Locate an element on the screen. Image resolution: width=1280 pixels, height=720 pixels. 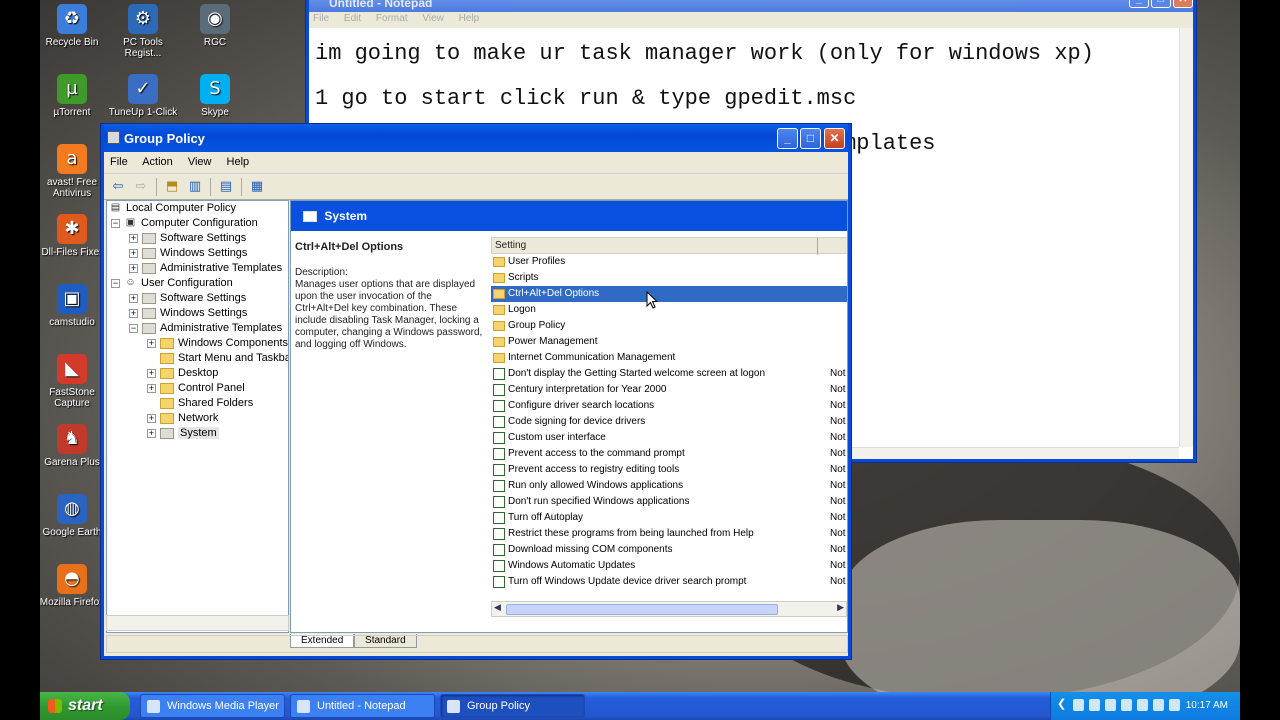
scroll-right-icon: ▶ is located at coordinates (840, 607).